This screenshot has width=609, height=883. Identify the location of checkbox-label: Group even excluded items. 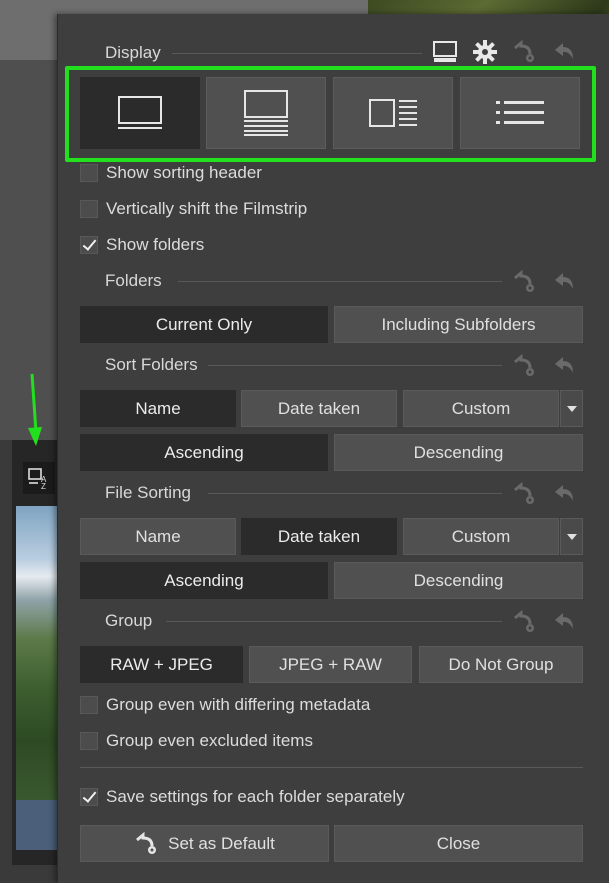
(209, 740).